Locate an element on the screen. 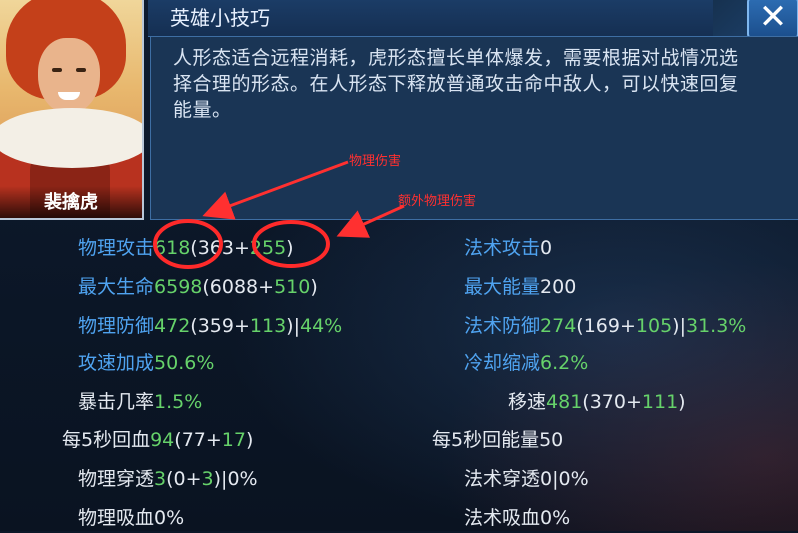  stat-value: 50 is located at coordinates (551, 440).